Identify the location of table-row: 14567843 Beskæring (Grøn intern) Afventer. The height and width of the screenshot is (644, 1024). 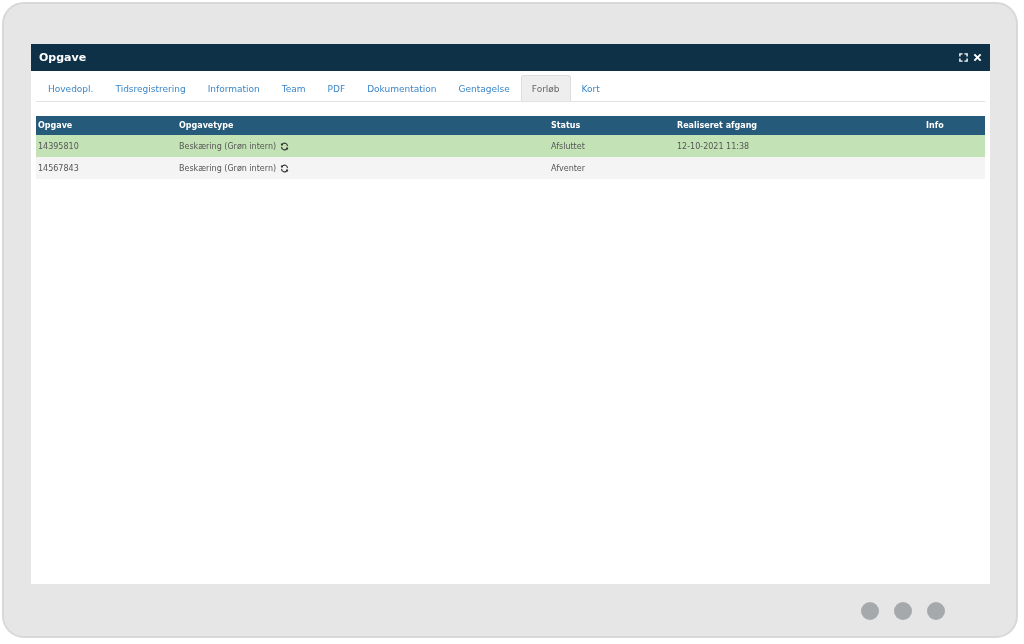
(510, 168).